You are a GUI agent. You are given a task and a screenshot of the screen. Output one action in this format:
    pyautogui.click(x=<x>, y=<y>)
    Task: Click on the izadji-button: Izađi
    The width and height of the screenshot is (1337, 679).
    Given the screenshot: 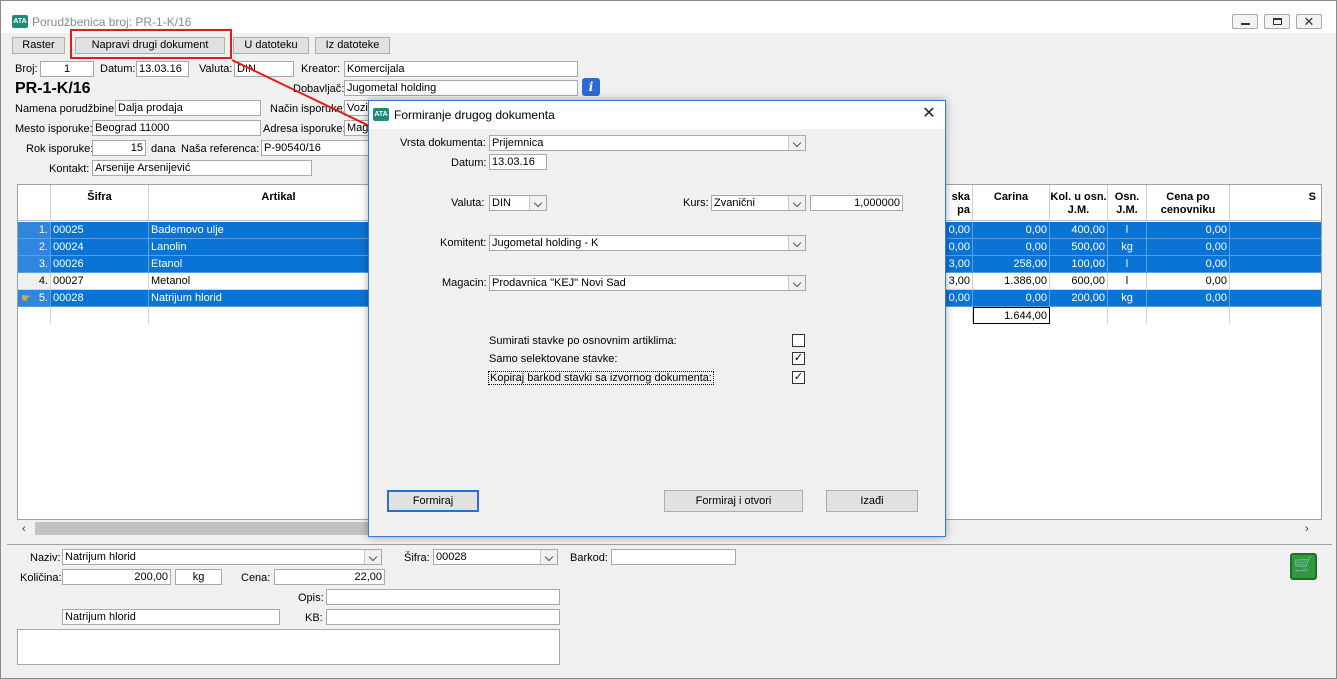 What is the action you would take?
    pyautogui.click(x=872, y=501)
    